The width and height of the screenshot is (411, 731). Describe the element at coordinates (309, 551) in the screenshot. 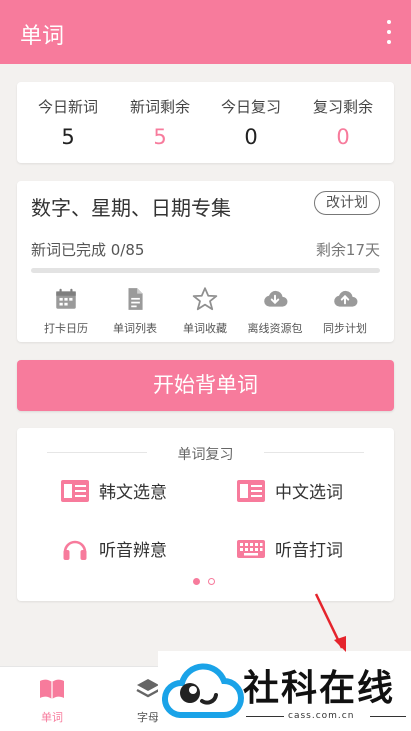

I see `review-label: 听音打词` at that location.